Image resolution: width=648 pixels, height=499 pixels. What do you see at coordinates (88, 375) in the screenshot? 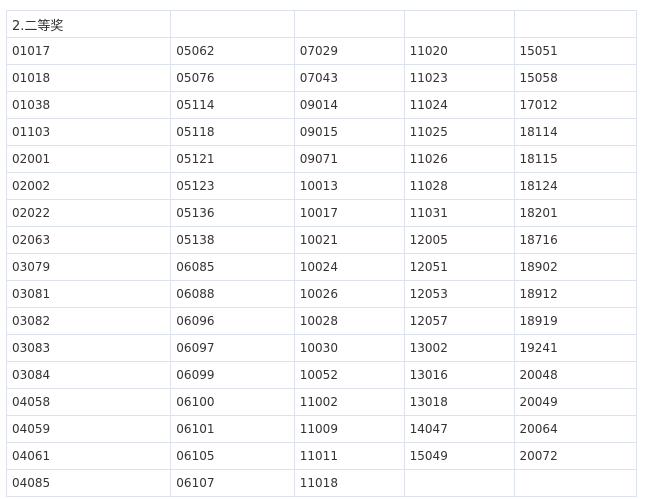
I see `number-cell: 03084` at bounding box center [88, 375].